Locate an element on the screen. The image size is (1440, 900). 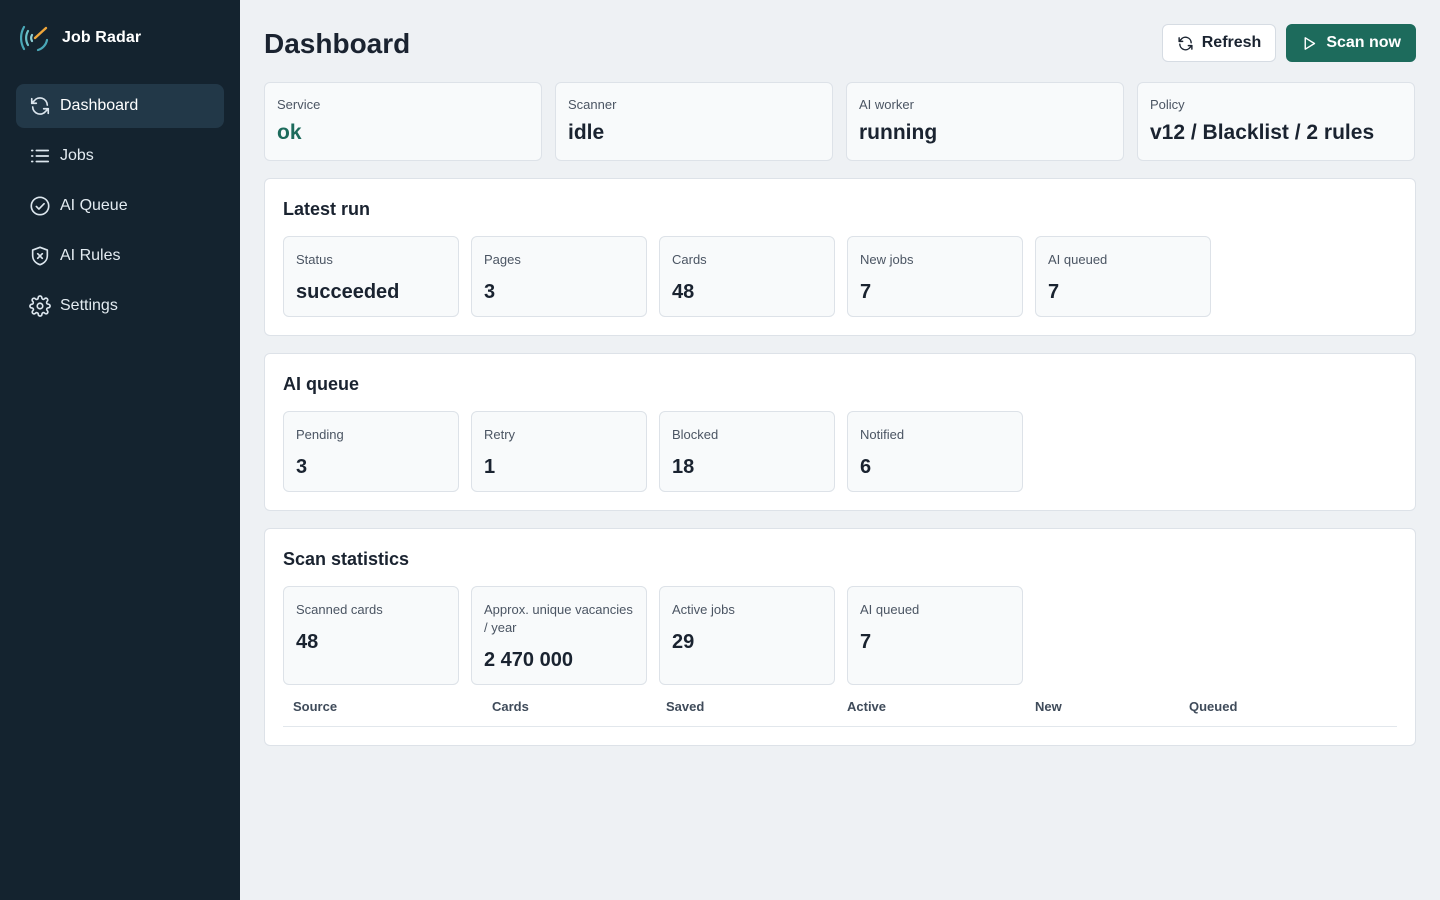
metric-card-status: Status succeeded is located at coordinates (371, 276).